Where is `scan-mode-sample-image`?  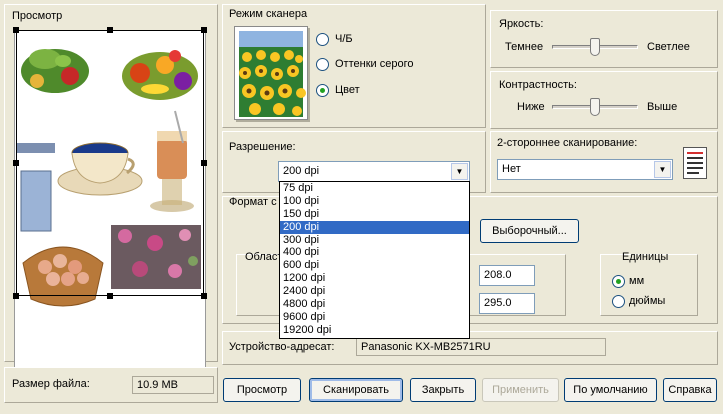
scan-mode-sample-image is located at coordinates (271, 73).